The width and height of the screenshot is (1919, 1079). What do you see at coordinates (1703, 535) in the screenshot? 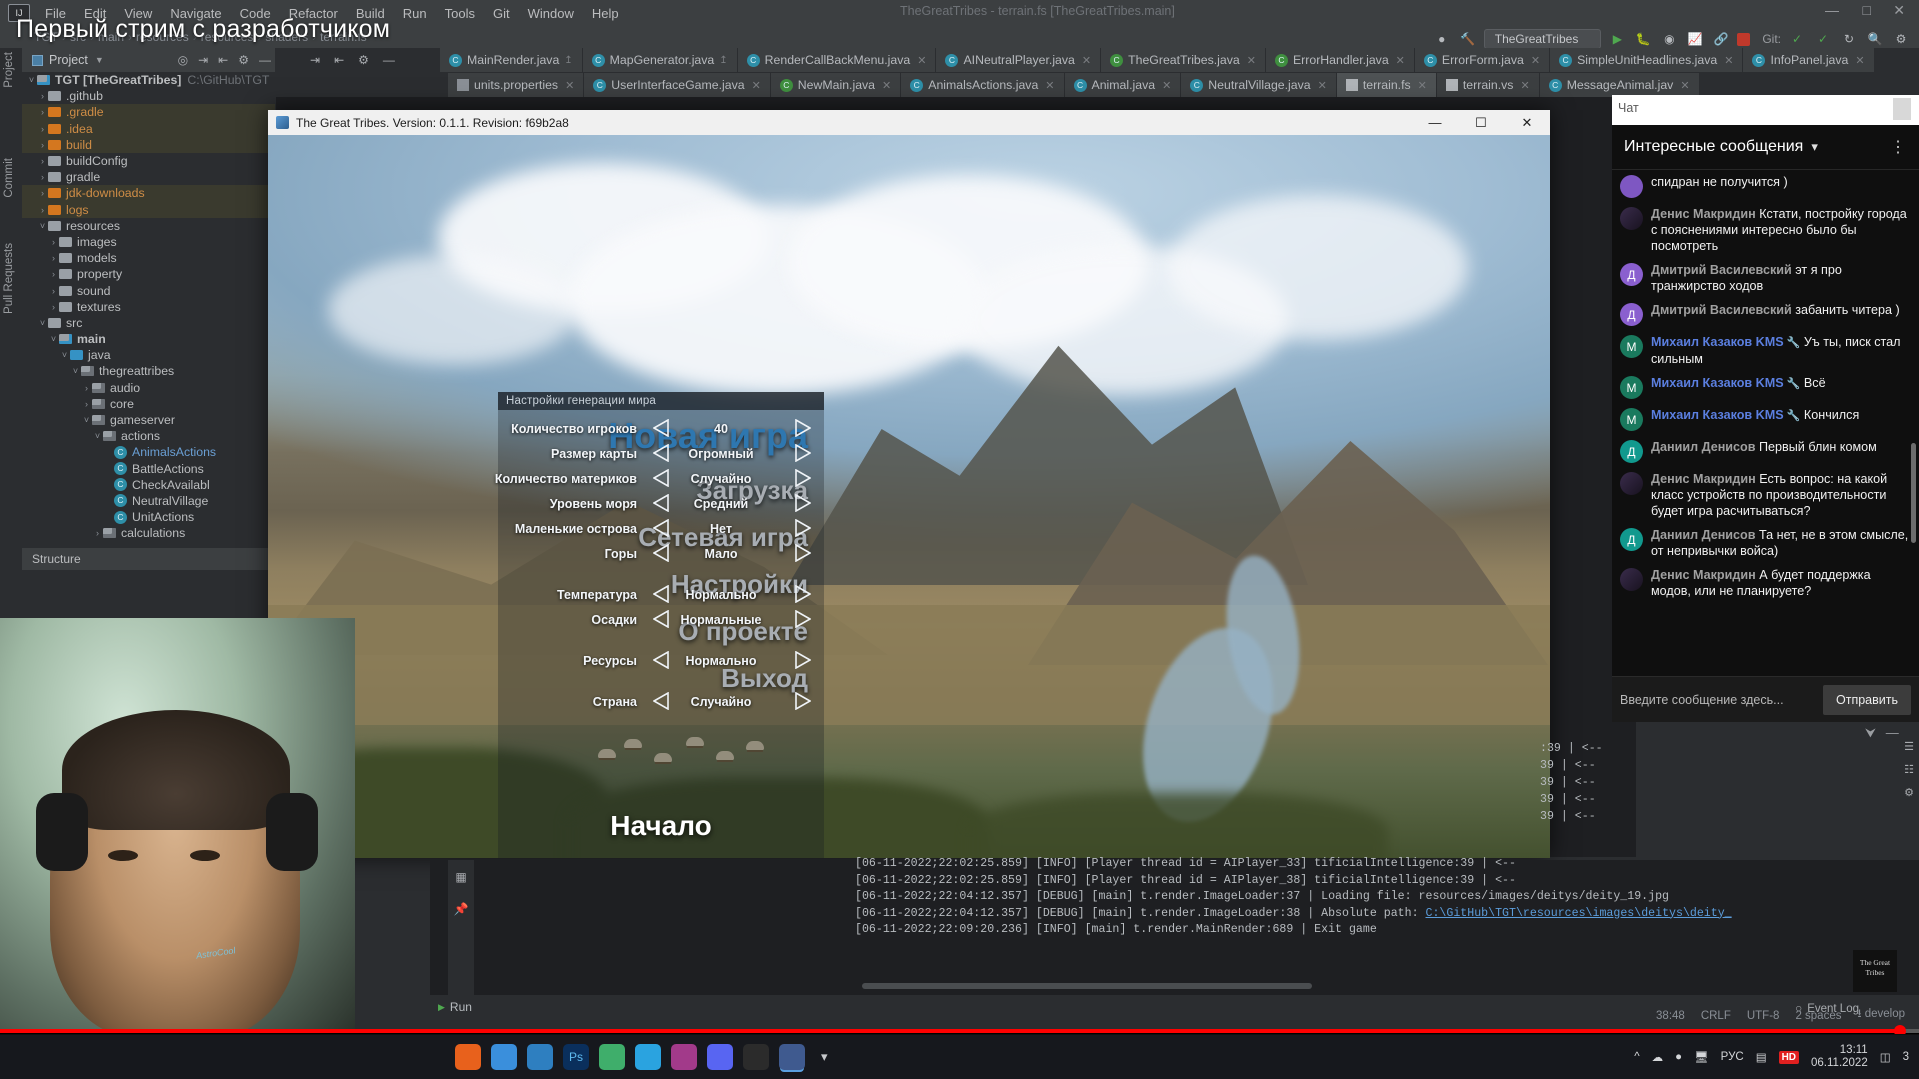
I see `chat-author: Даниил Денисов` at bounding box center [1703, 535].